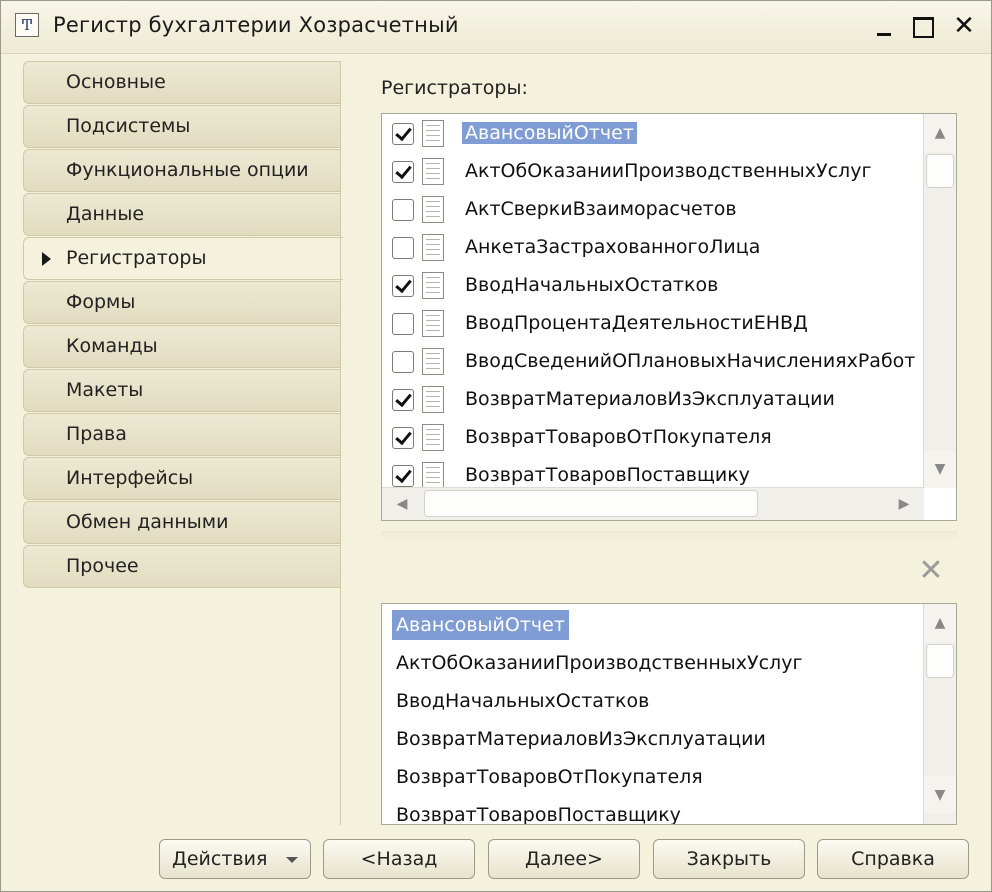 The height and width of the screenshot is (892, 992). I want to click on vertical-scrollbar: ▲ ▼, so click(939, 301).